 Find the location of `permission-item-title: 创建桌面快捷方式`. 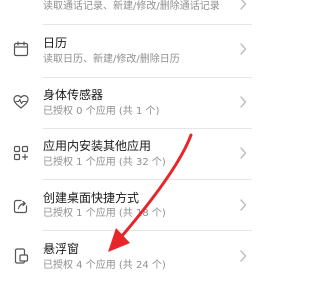

permission-item-title: 创建桌面快捷方式 is located at coordinates (91, 198).